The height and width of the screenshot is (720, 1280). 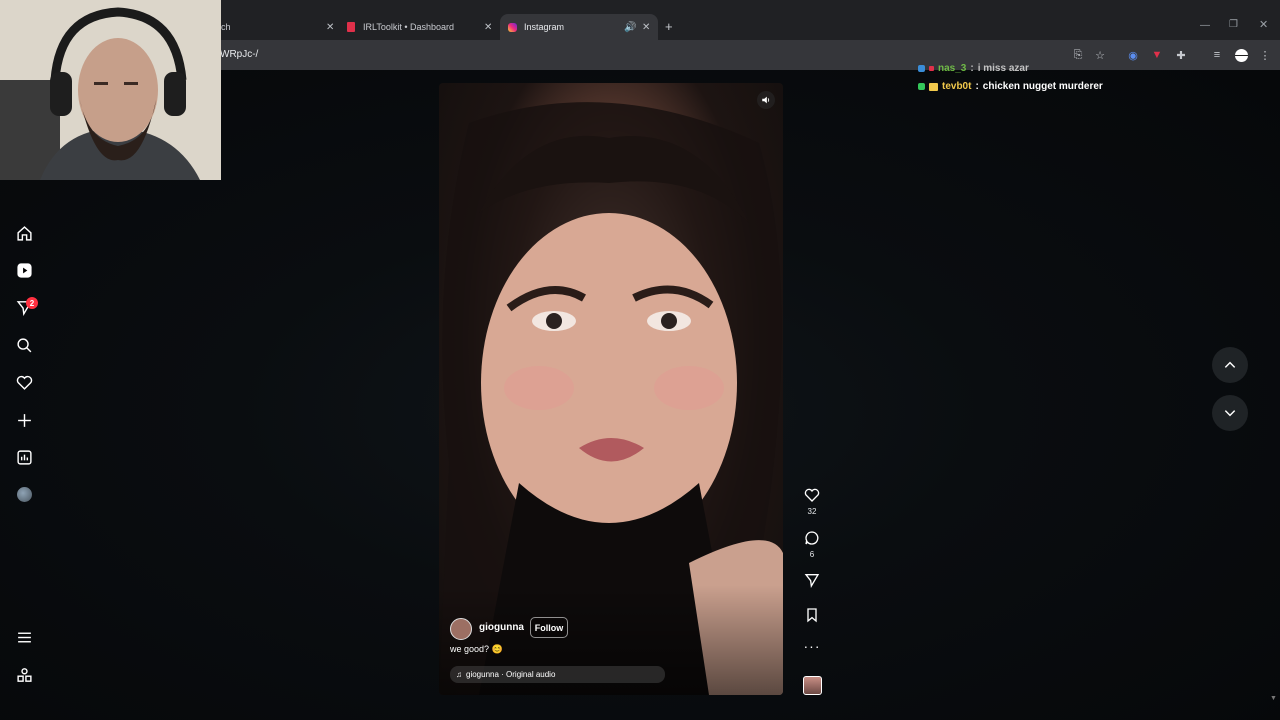 What do you see at coordinates (24, 637) in the screenshot?
I see `hamburger-menu-icon` at bounding box center [24, 637].